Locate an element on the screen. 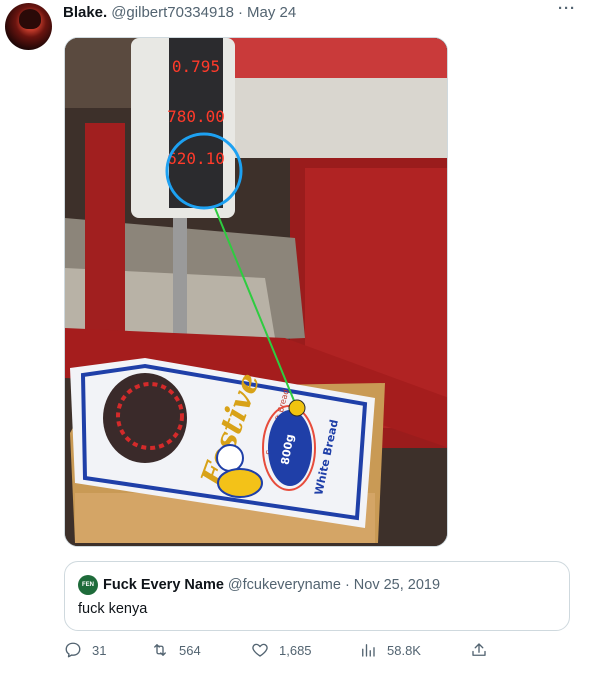  reply-icon is located at coordinates (73, 650).